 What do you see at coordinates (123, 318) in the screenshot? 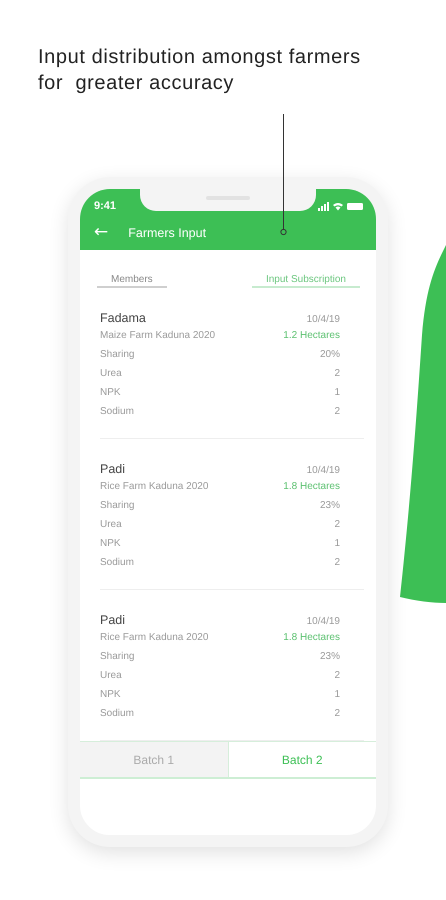
I see `record-name: Fadama` at bounding box center [123, 318].